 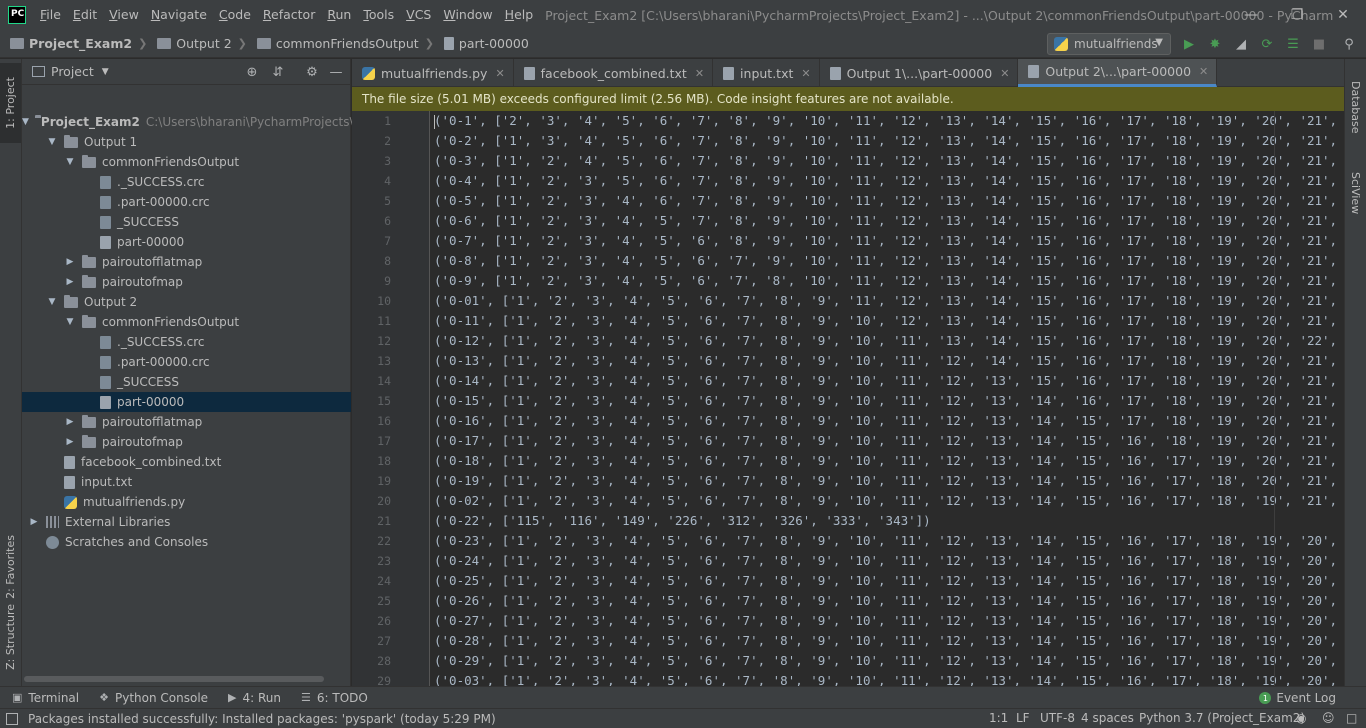 I want to click on indent-setting: 4 spaces, so click(x=1107, y=718).